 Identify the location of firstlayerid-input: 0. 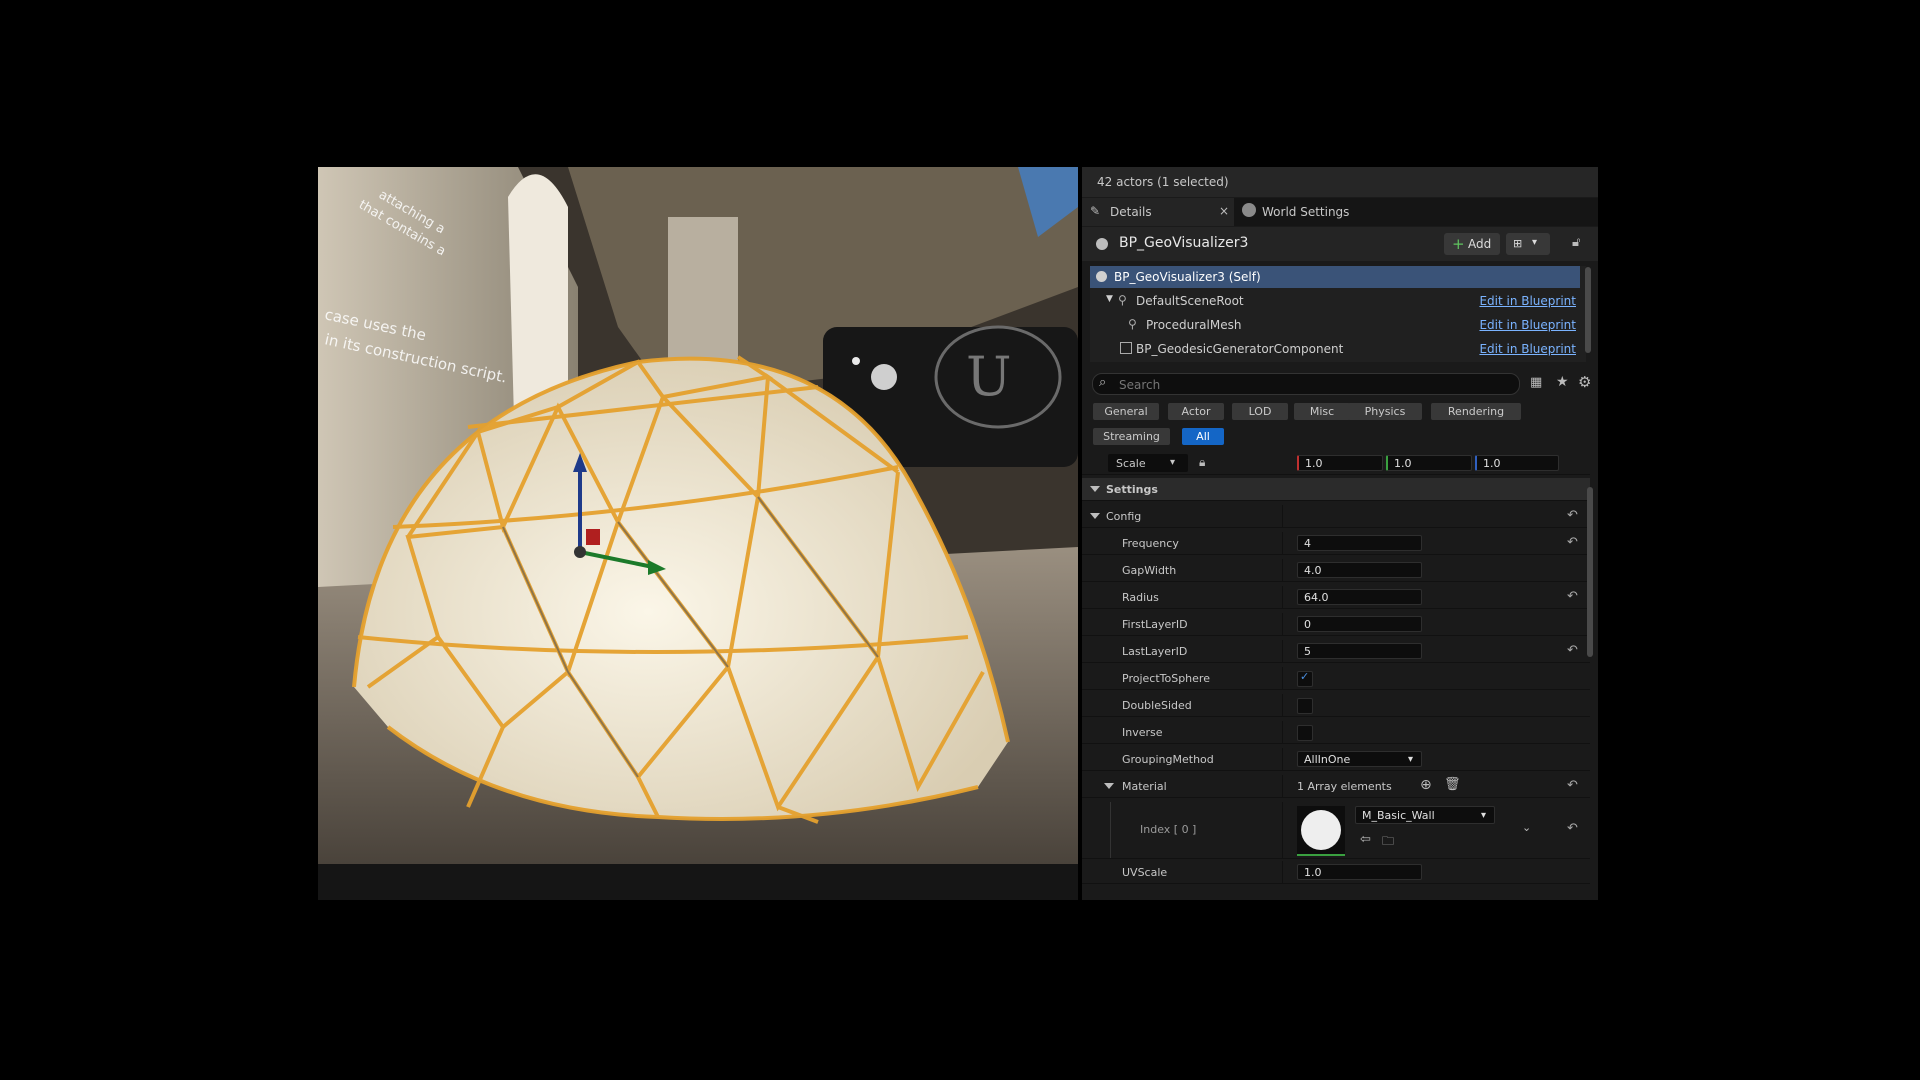
(1359, 624).